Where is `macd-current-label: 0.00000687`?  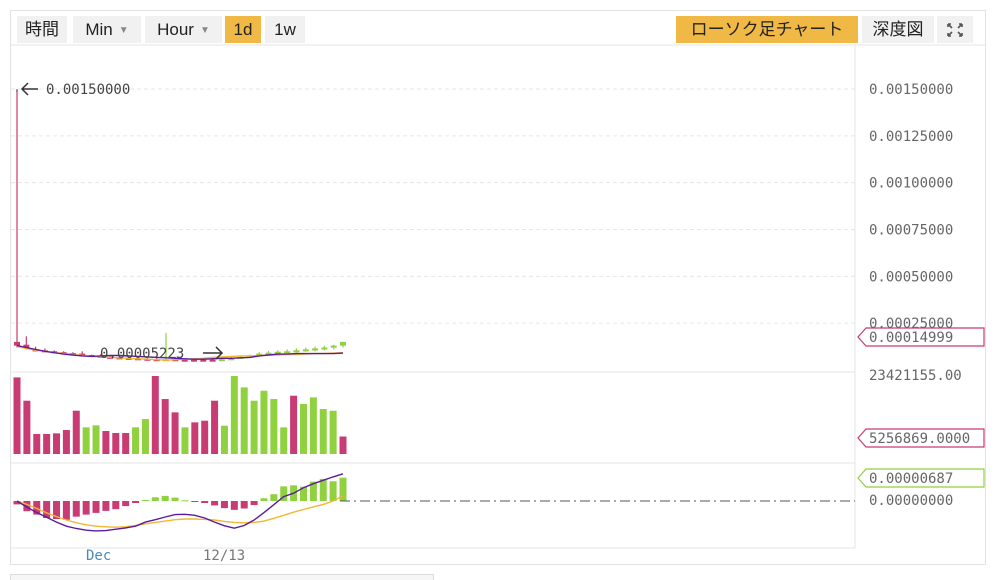
macd-current-label: 0.00000687 is located at coordinates (911, 479).